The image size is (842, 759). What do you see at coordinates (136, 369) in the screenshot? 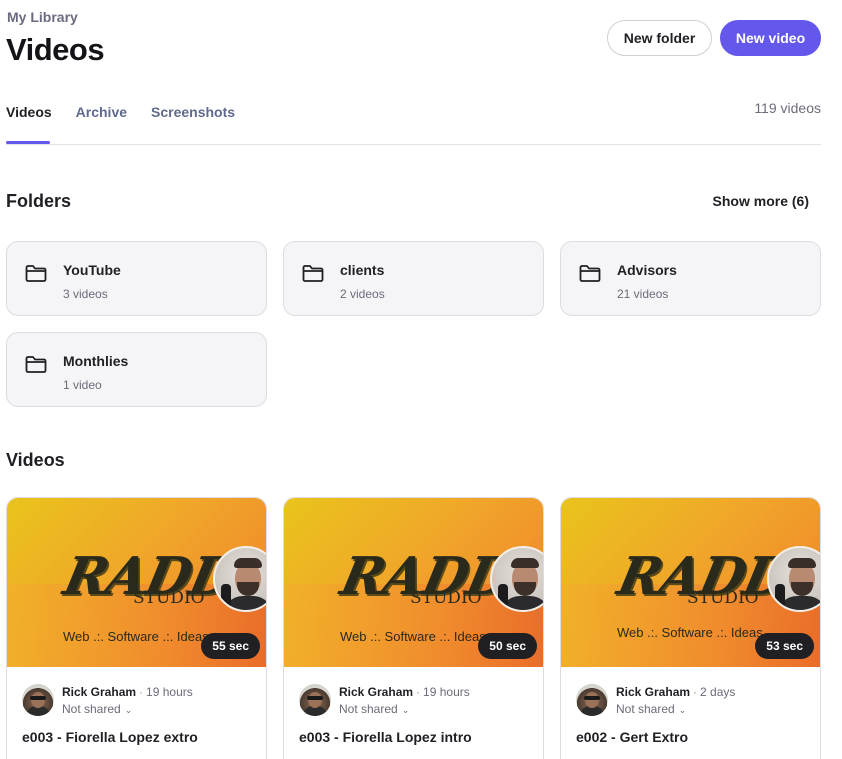
I see `folder-card-monthlies: Monthlies 1 video` at bounding box center [136, 369].